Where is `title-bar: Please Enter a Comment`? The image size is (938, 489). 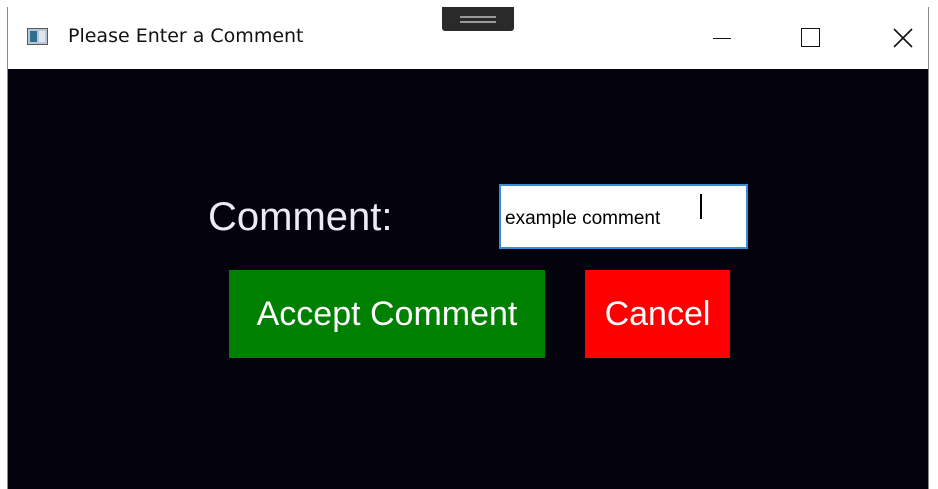 title-bar: Please Enter a Comment is located at coordinates (468, 38).